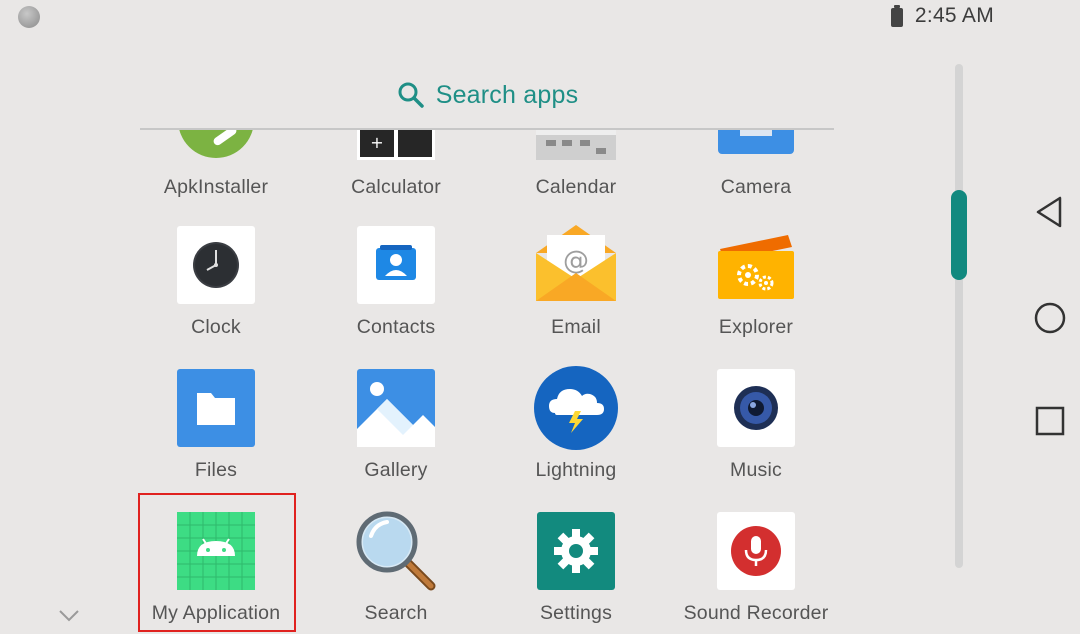 This screenshot has width=1080, height=634. I want to click on app-settings: Settings, so click(576, 570).